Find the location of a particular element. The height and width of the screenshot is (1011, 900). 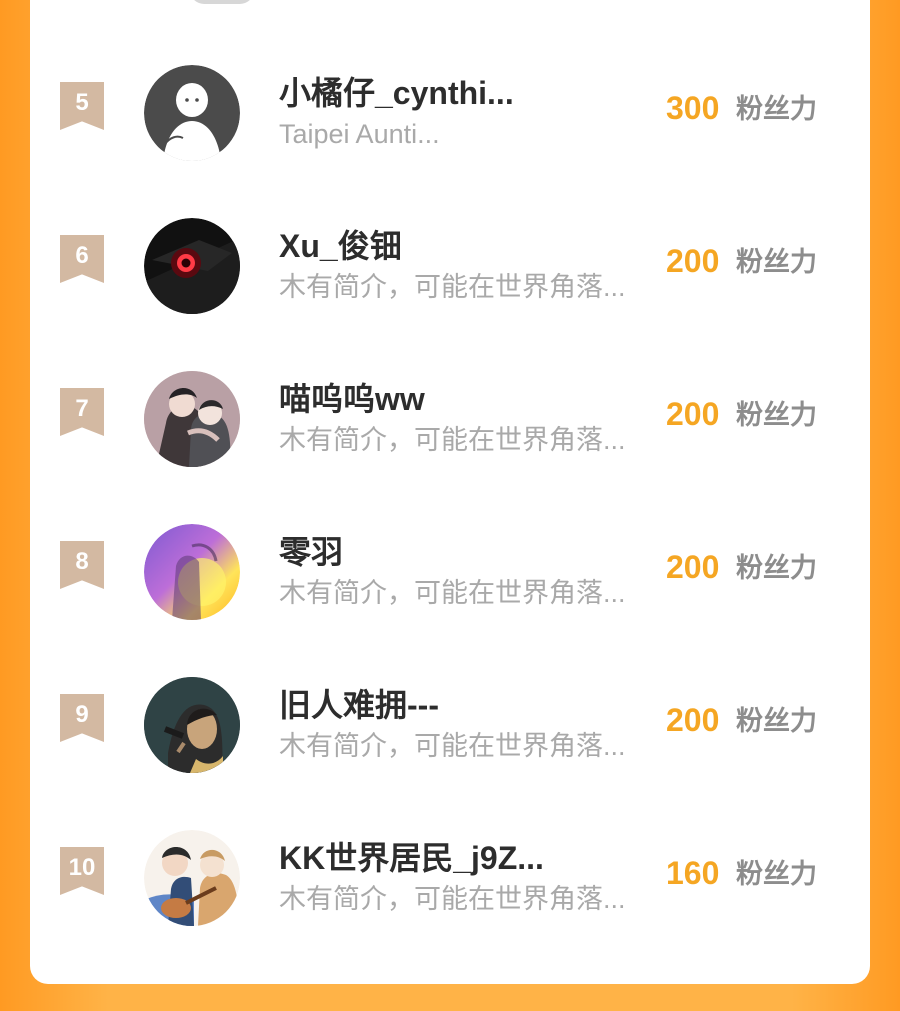

fan-power-score: 160 is located at coordinates (693, 873).